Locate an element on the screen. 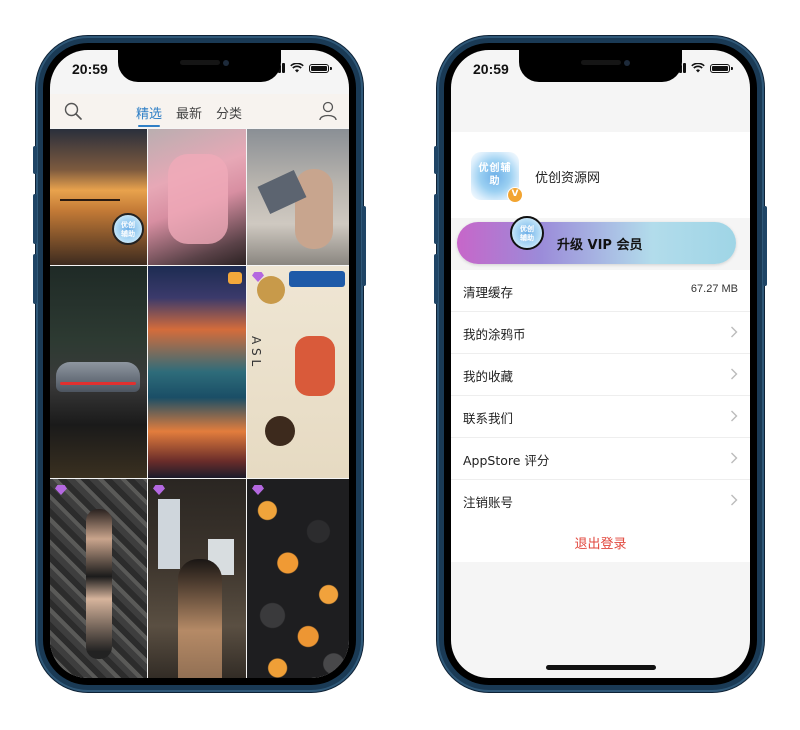 The image size is (800, 730). avatar: 优创辅助 V is located at coordinates (497, 177).